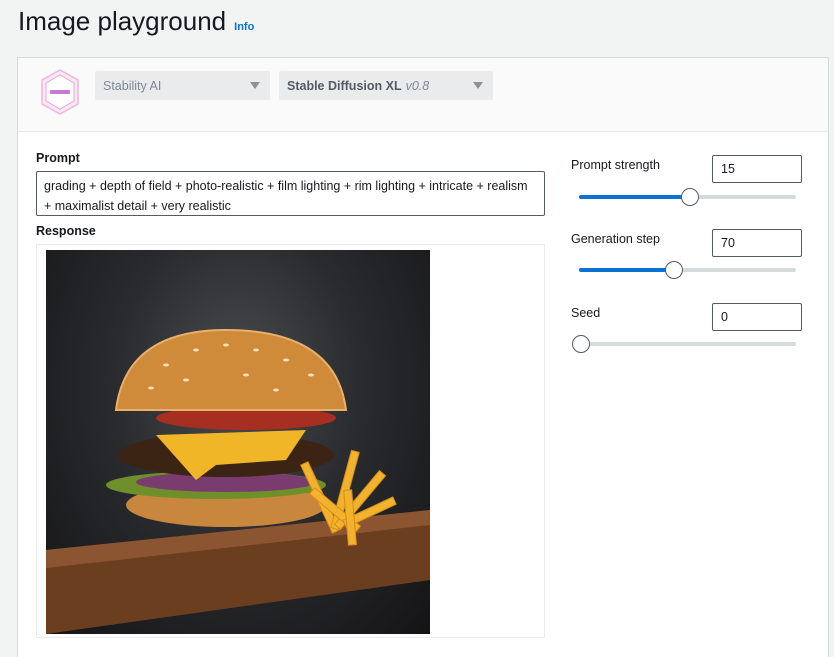 The height and width of the screenshot is (657, 834). What do you see at coordinates (344, 85) in the screenshot?
I see `model-select-value: Stable Diffusion XL` at bounding box center [344, 85].